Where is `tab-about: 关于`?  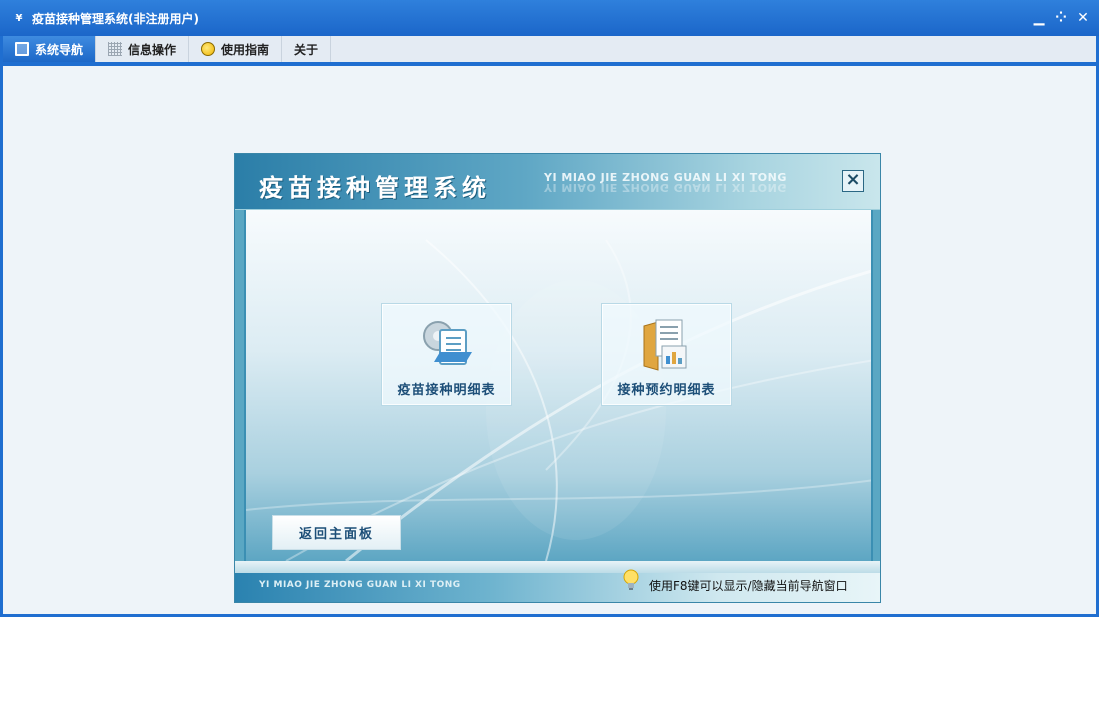 tab-about: 关于 is located at coordinates (307, 49).